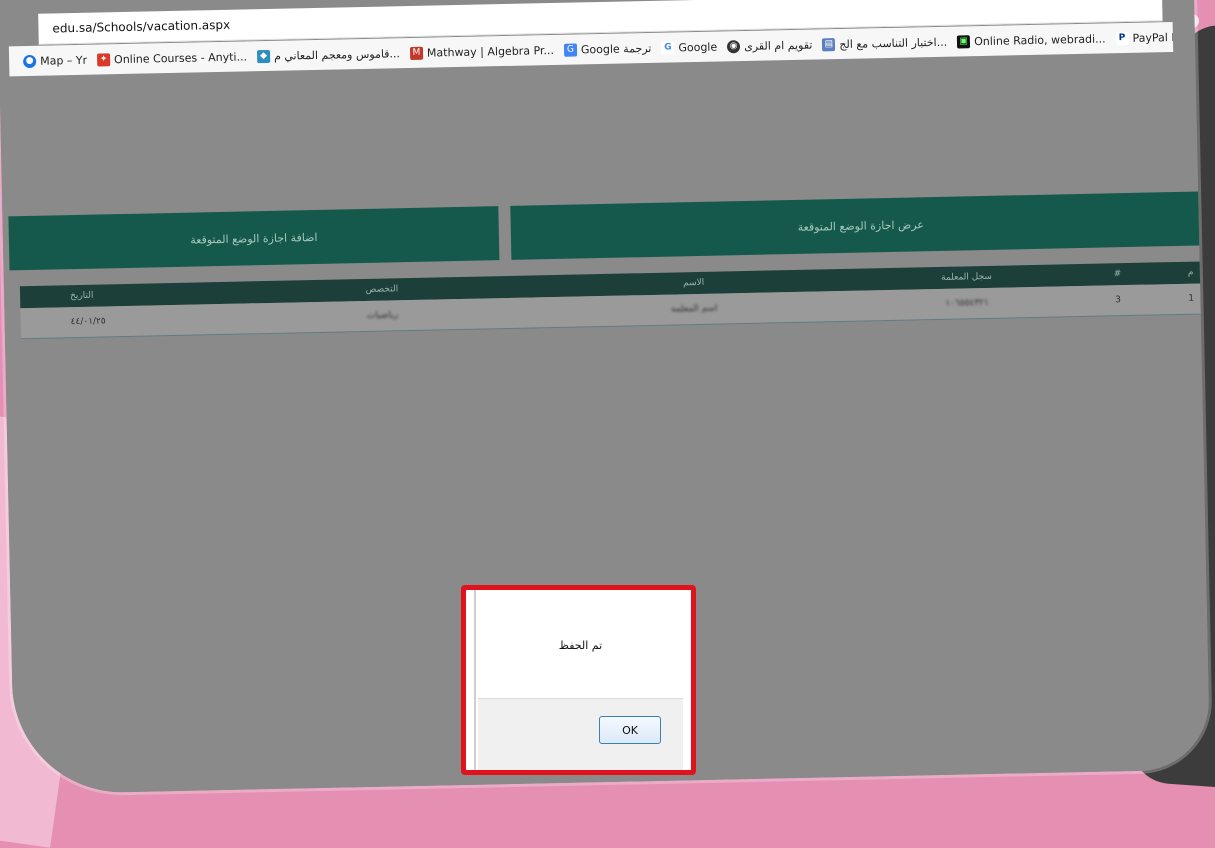 This screenshot has height=848, width=1215. I want to click on alert-dialog: تم الحفظ OK, so click(578, 680).